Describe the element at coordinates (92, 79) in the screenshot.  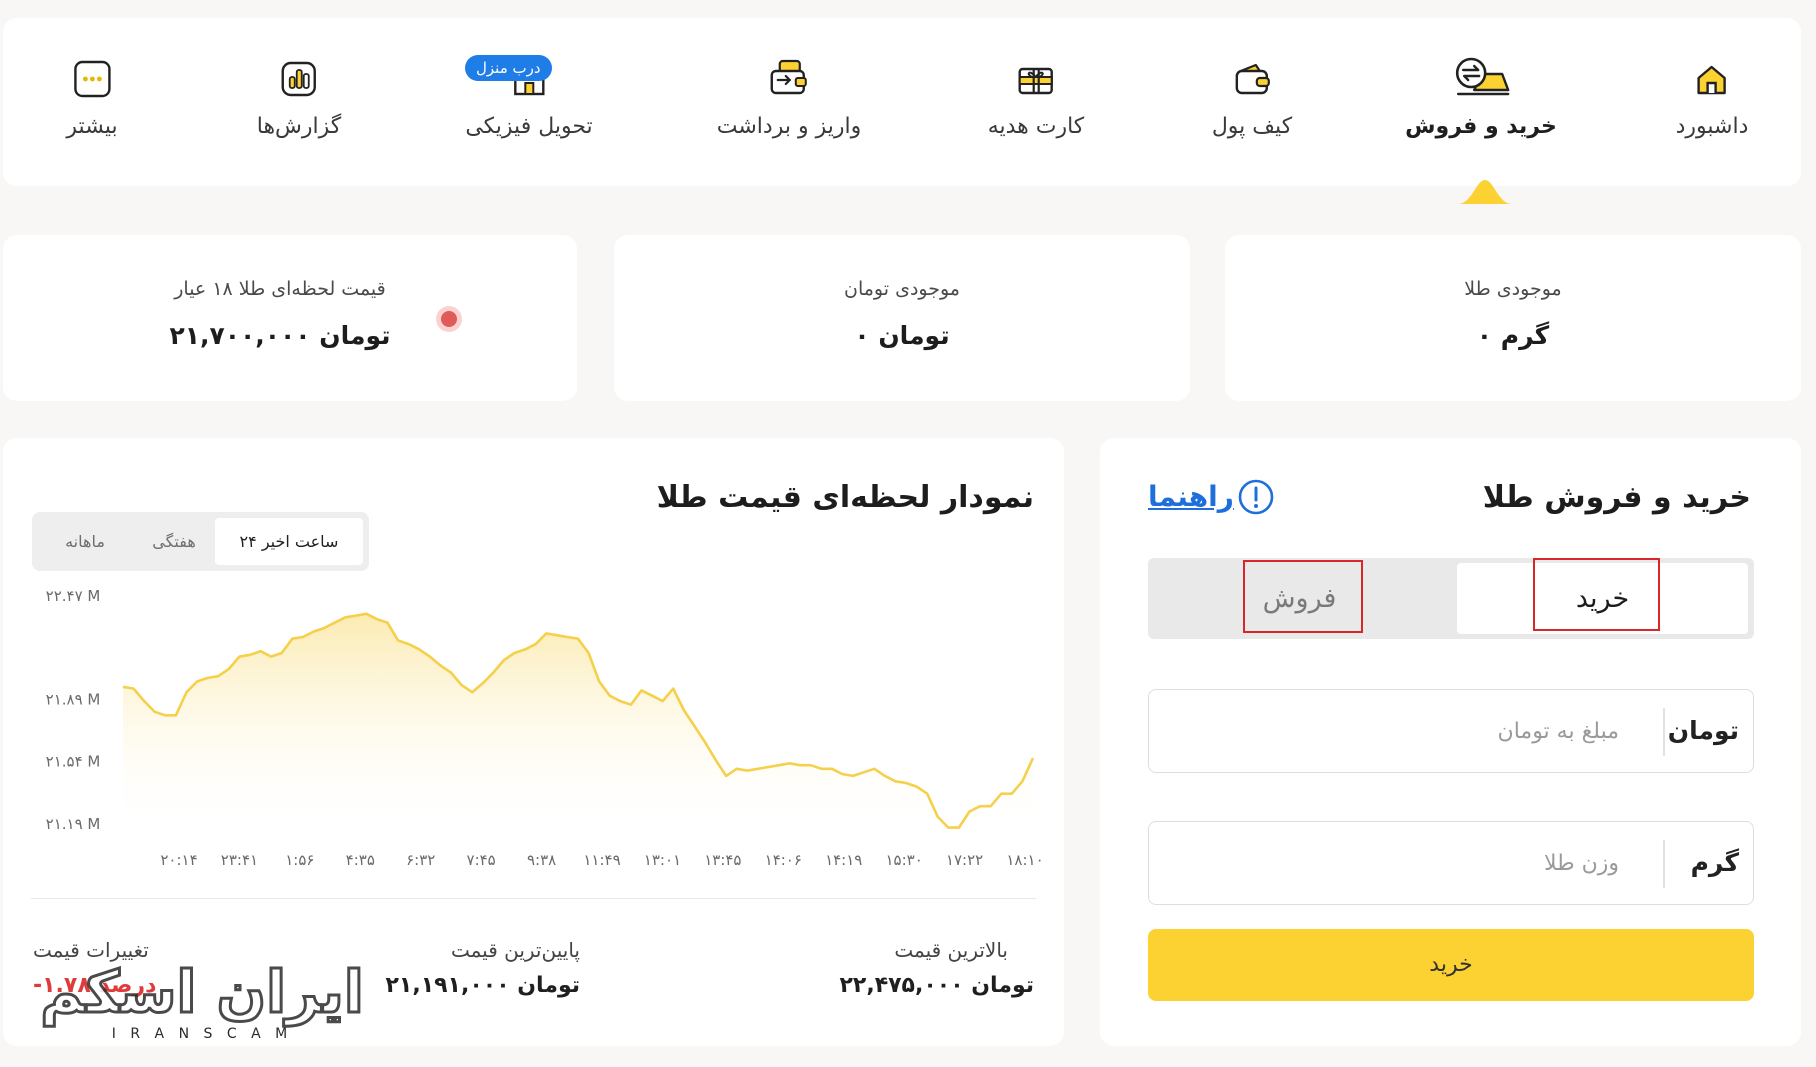
I see `more-icon` at that location.